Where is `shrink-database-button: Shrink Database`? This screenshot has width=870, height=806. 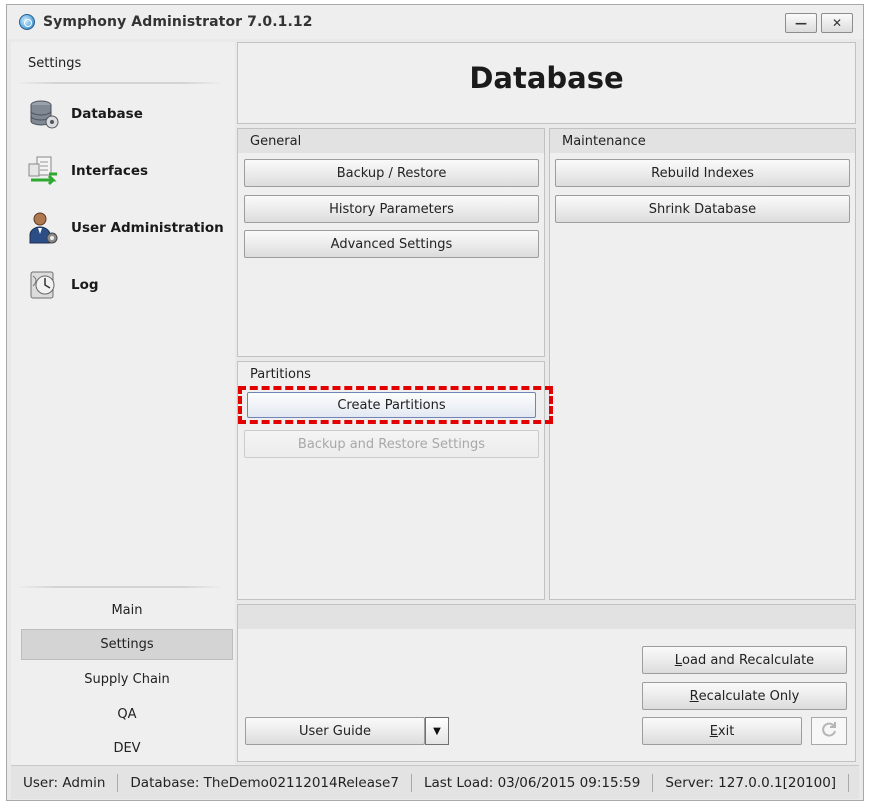
shrink-database-button: Shrink Database is located at coordinates (702, 209).